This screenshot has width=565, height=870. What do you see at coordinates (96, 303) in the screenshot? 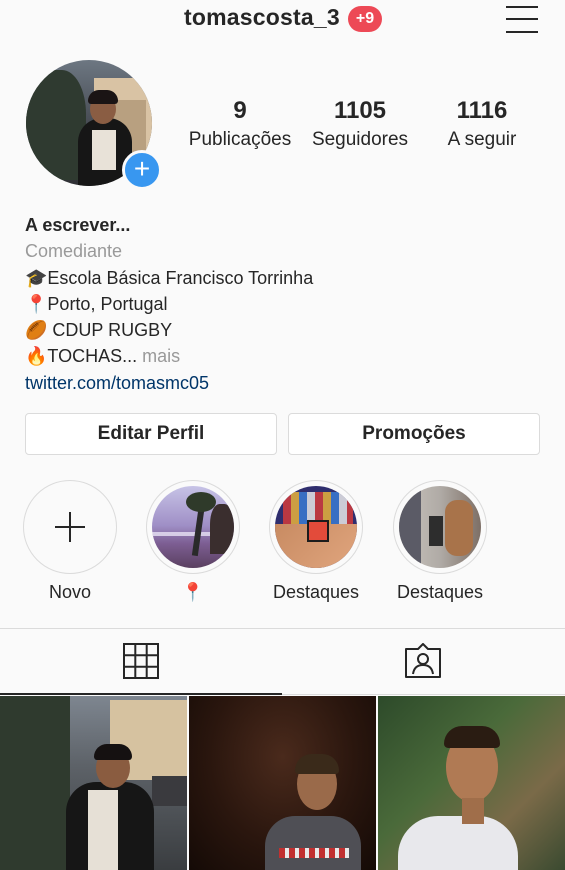
I see `bio-line-location: 📍Porto, Portugal` at bounding box center [96, 303].